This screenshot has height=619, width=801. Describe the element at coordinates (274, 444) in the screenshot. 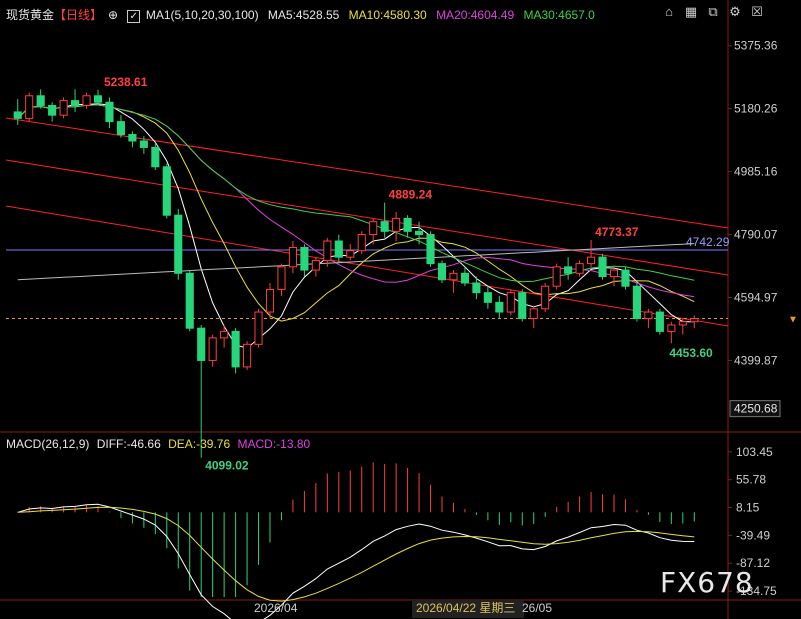

I see `macd-value: MACD:-13.80` at that location.